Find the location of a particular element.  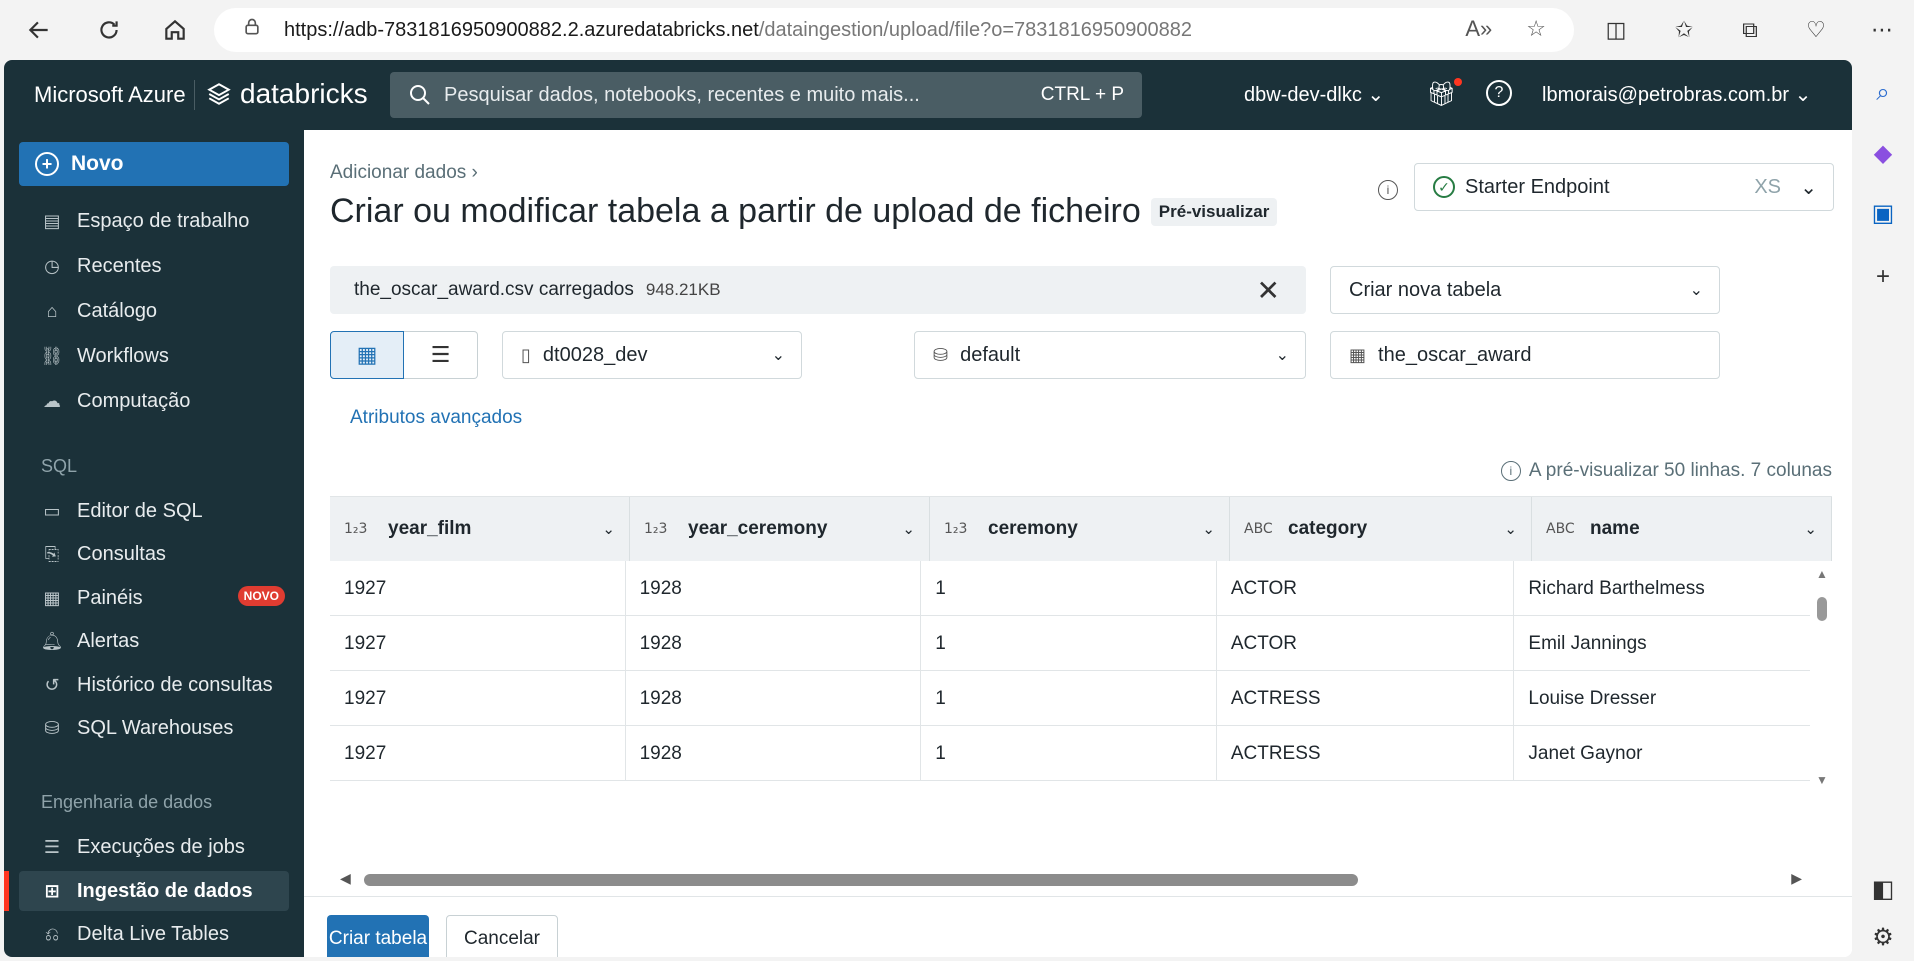

workspace-switcher: dbw-dev-dlkc ⌄ is located at coordinates (1314, 94).